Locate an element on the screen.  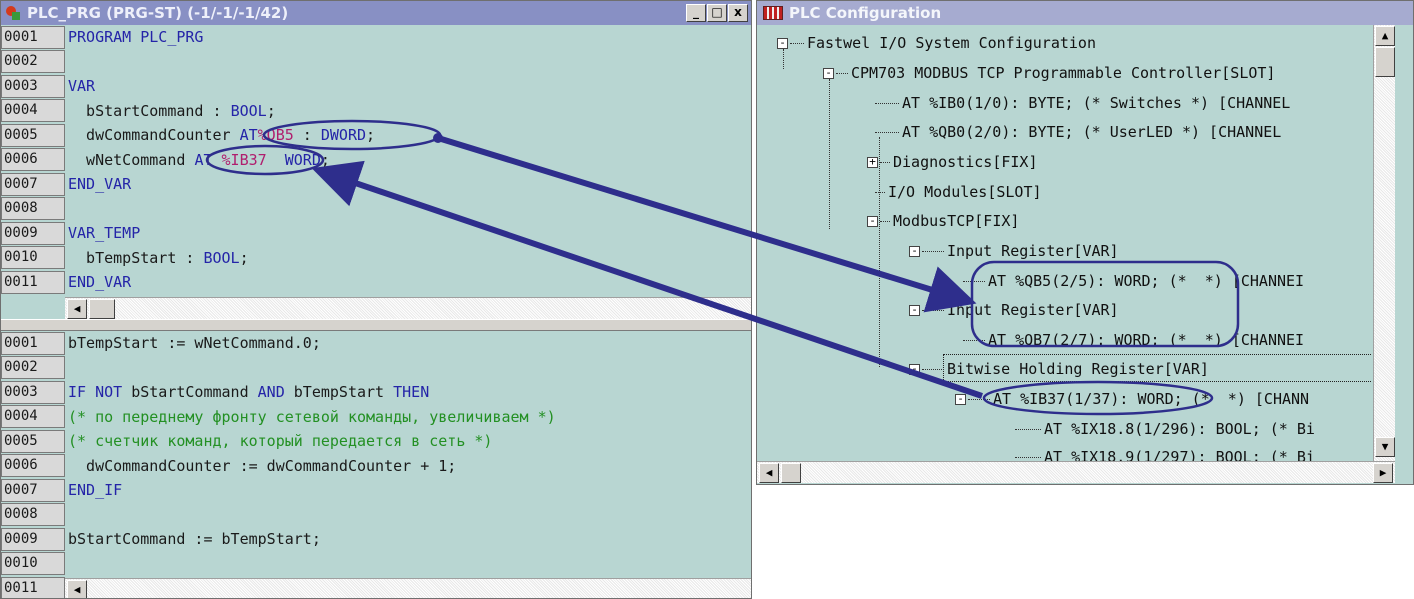
line-number: 0011 is located at coordinates (33, 282).